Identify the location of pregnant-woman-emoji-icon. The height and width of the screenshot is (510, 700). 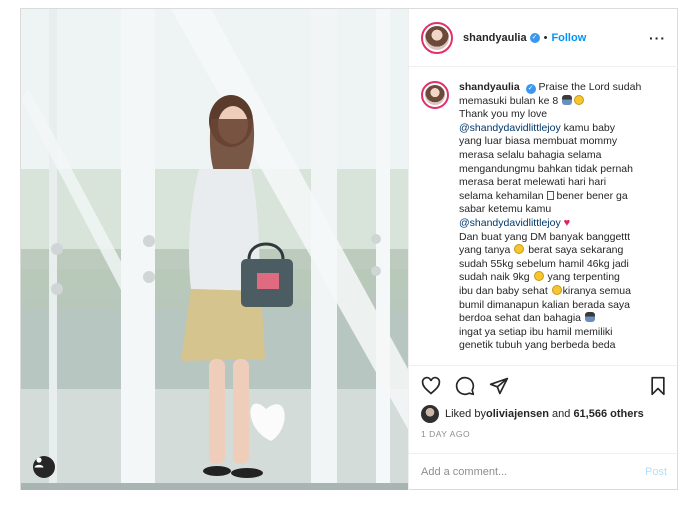
(567, 99).